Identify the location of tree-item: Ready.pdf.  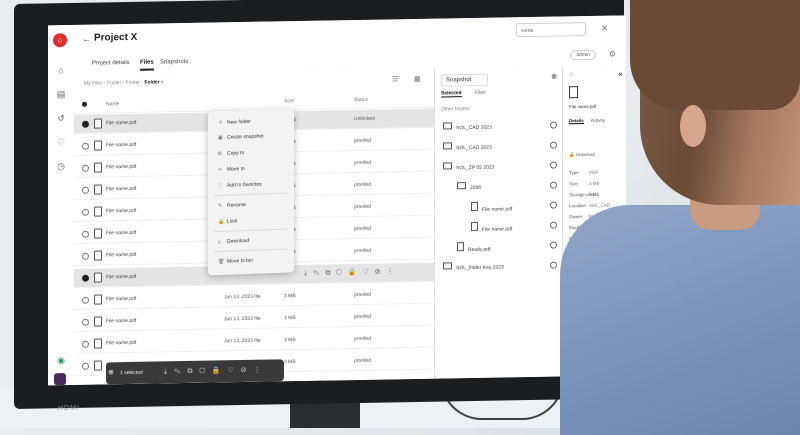
(473, 248).